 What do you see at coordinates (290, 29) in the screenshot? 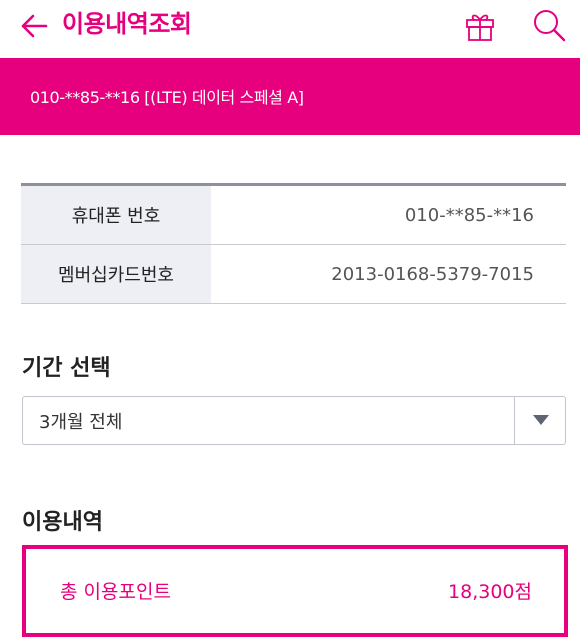
I see `app-header: 이용내역조회` at bounding box center [290, 29].